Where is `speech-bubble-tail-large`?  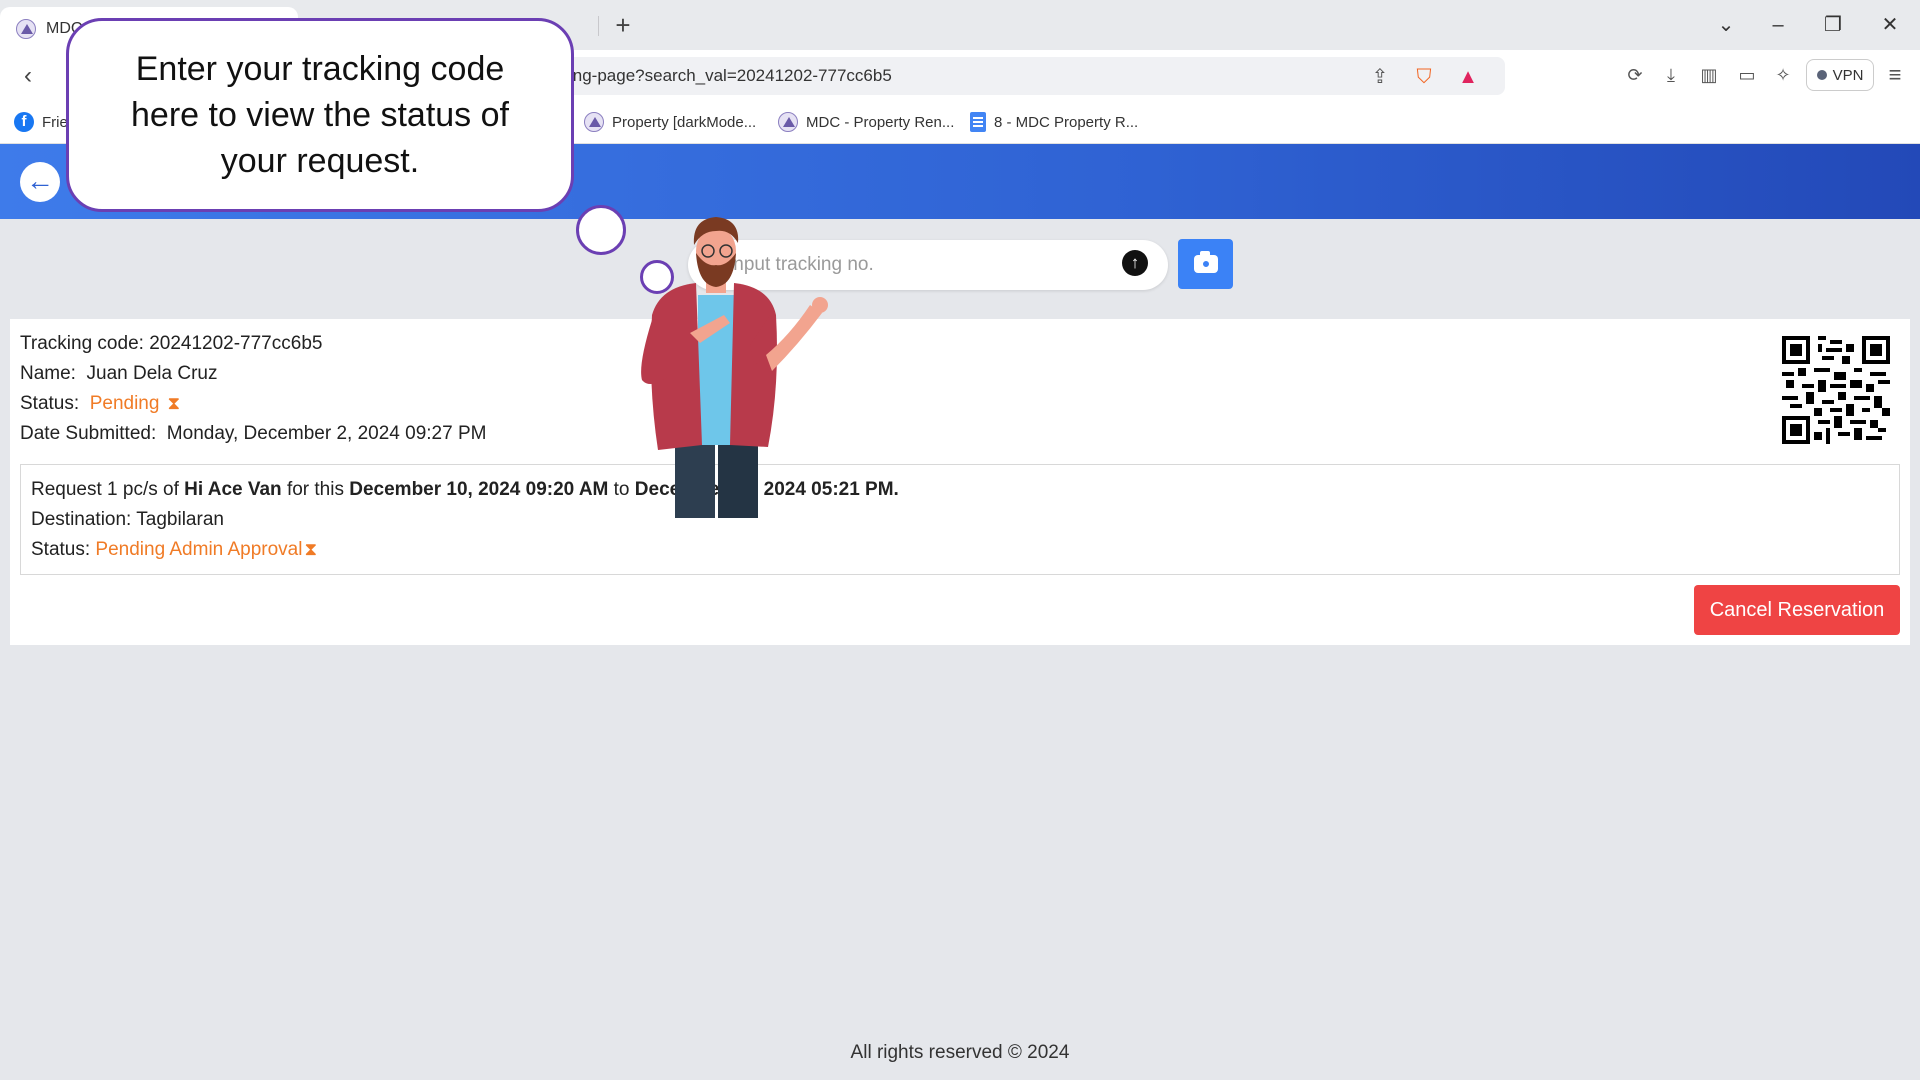
speech-bubble-tail-large is located at coordinates (601, 230).